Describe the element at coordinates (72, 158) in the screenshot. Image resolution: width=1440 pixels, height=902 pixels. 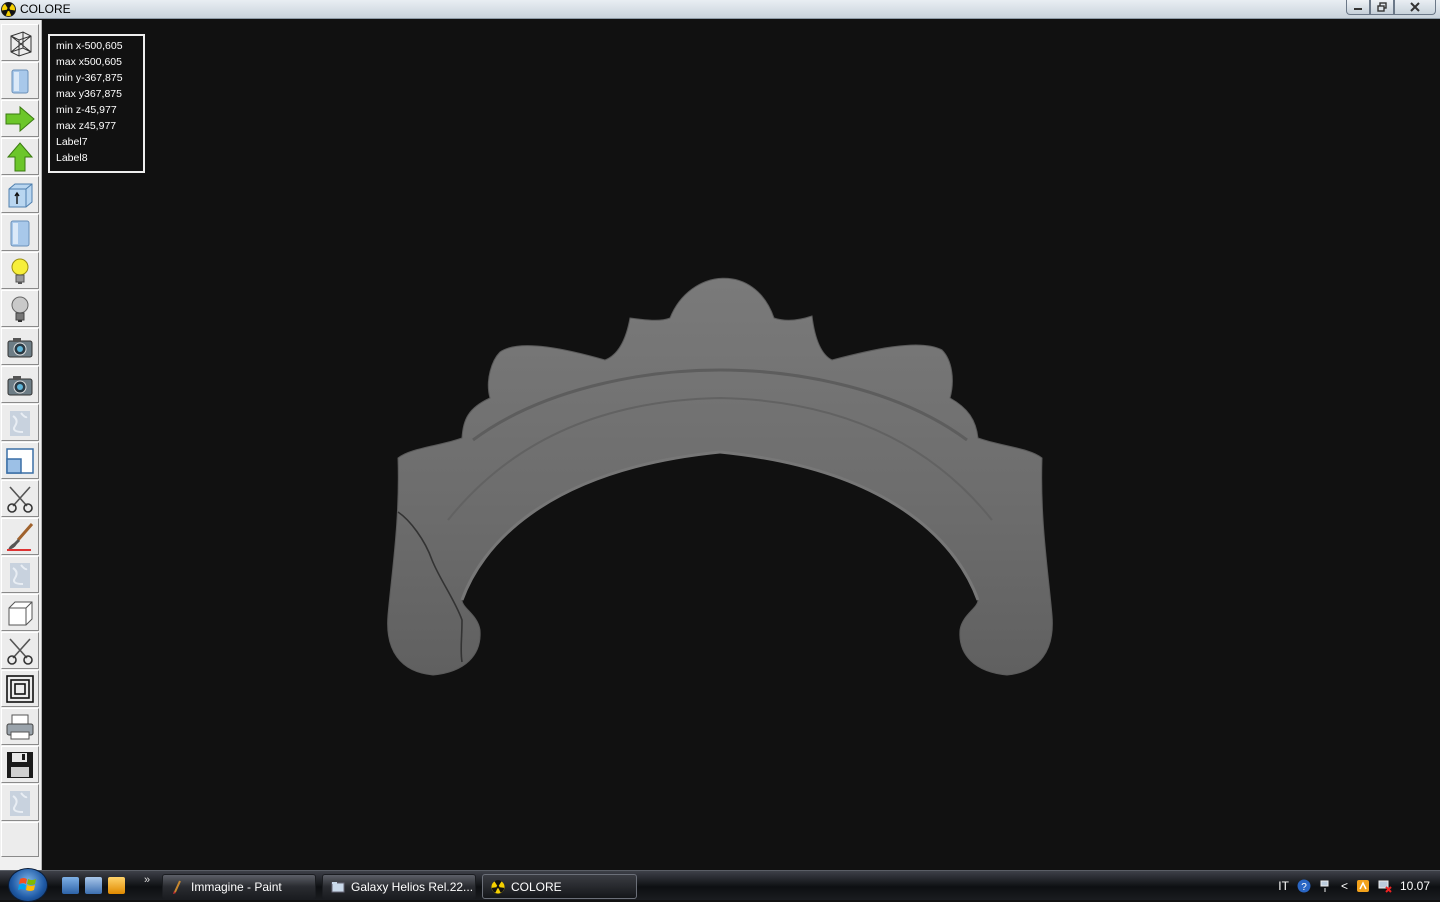
I see `label8: Label8` at that location.